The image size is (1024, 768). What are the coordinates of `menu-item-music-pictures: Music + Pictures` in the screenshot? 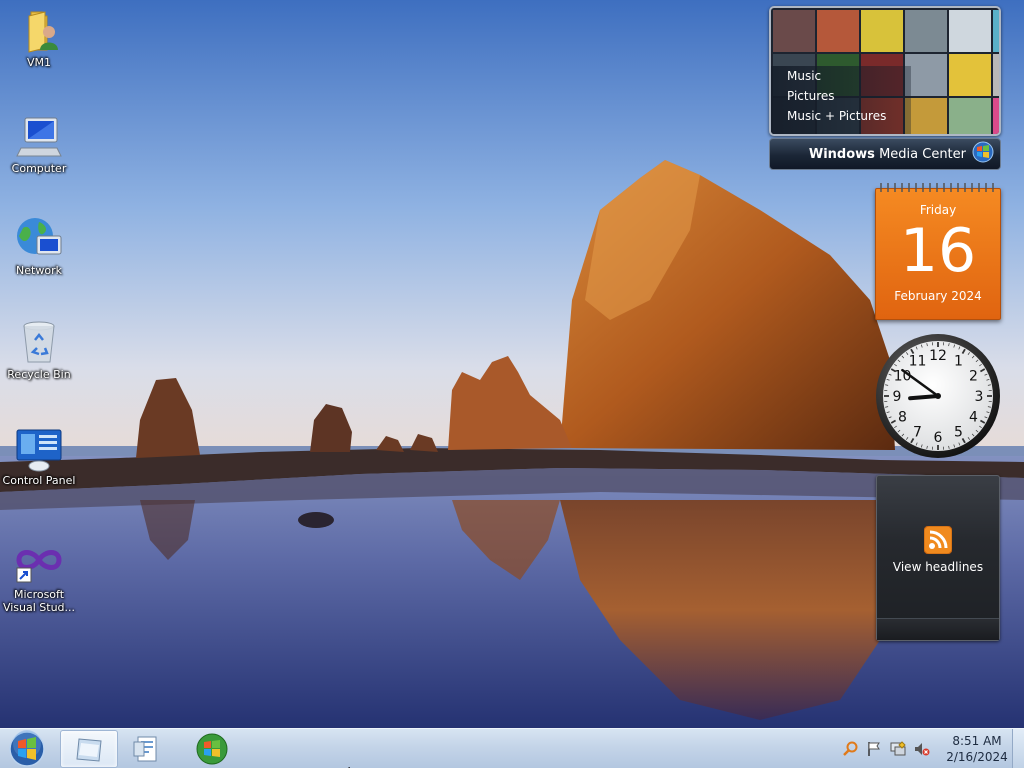 It's located at (841, 116).